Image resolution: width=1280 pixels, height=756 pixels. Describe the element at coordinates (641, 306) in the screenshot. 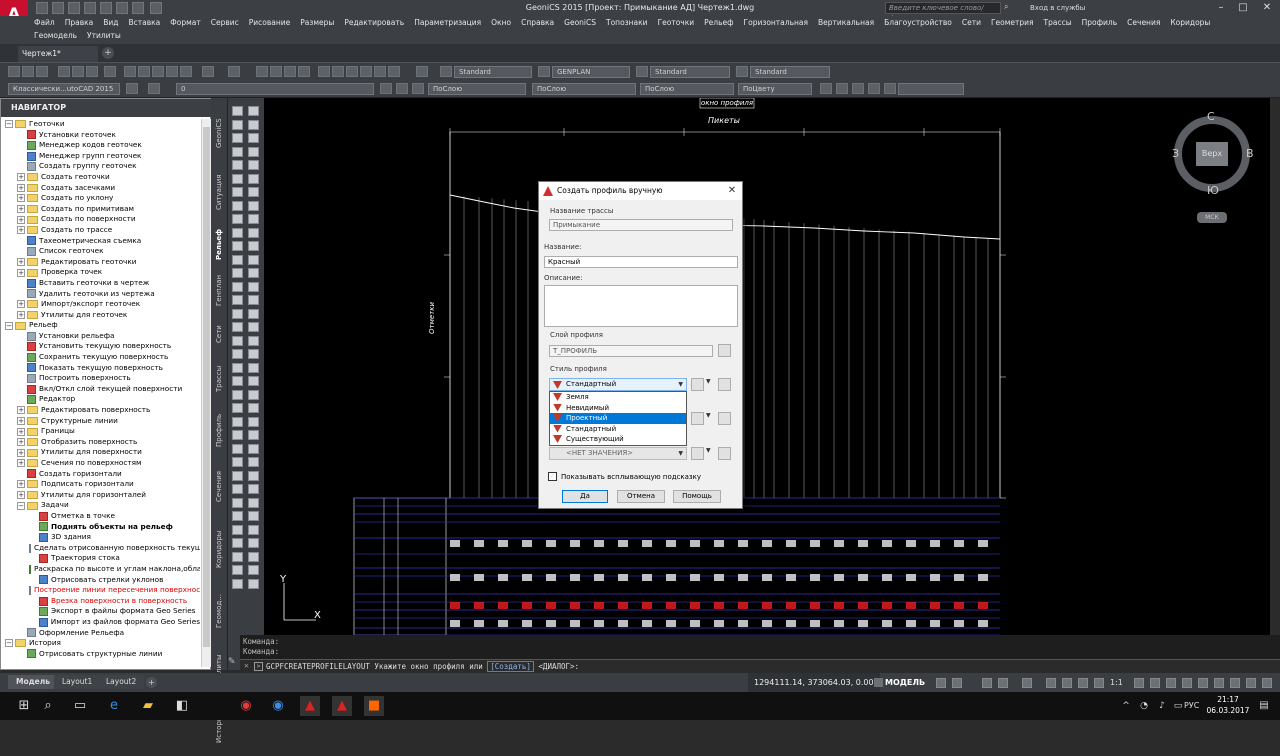

I see `description-field` at that location.